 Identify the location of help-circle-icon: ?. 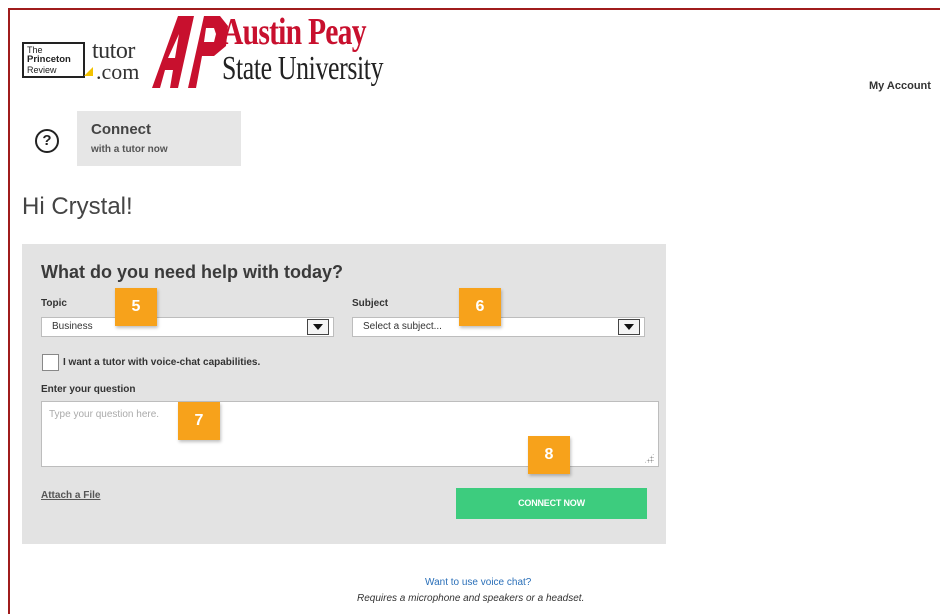
(47, 141).